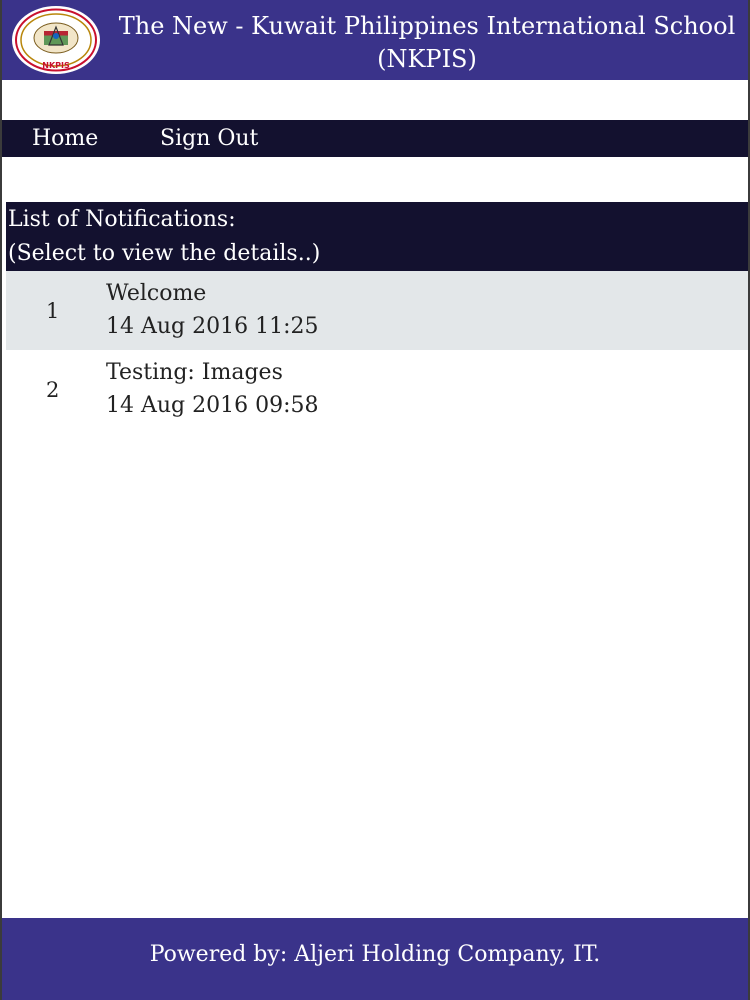 Image resolution: width=750 pixels, height=1000 pixels. I want to click on footer-credit: Powered by: Aljeri Holding Company, IT., so click(375, 954).